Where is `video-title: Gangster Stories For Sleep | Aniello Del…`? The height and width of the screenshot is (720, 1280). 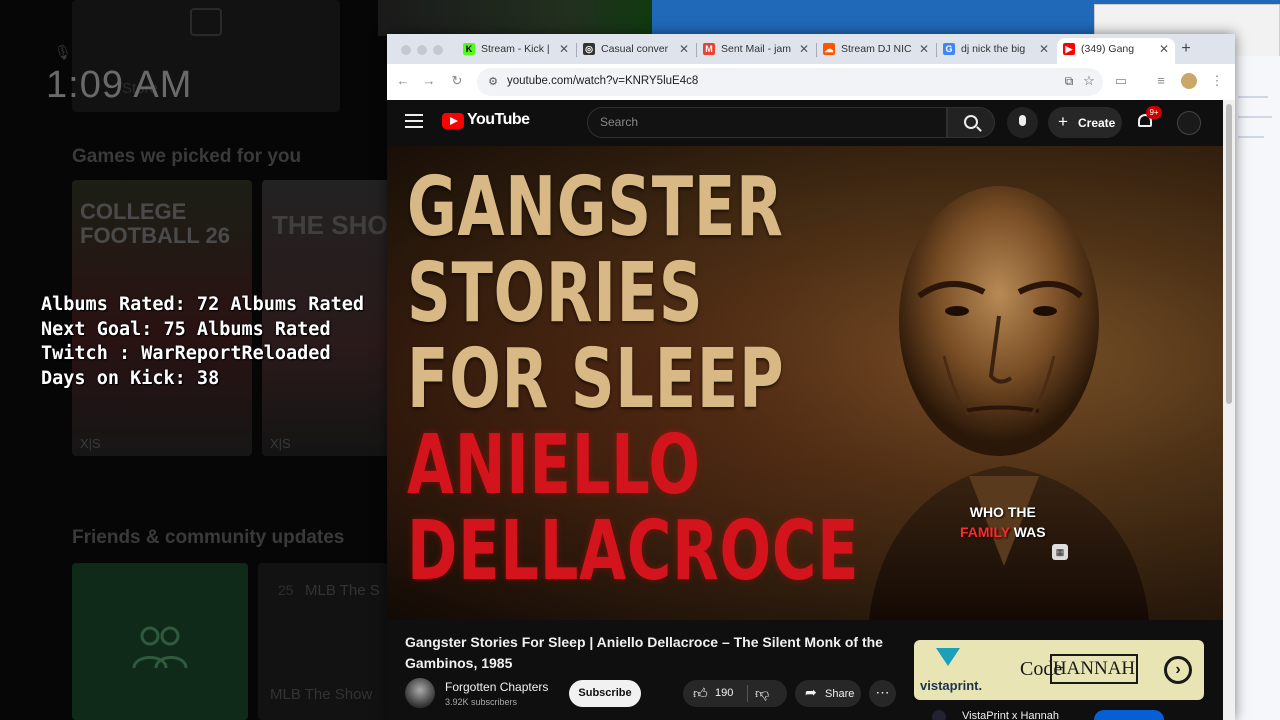
video-title: Gangster Stories For Sleep | Aniello Del… is located at coordinates (644, 652).